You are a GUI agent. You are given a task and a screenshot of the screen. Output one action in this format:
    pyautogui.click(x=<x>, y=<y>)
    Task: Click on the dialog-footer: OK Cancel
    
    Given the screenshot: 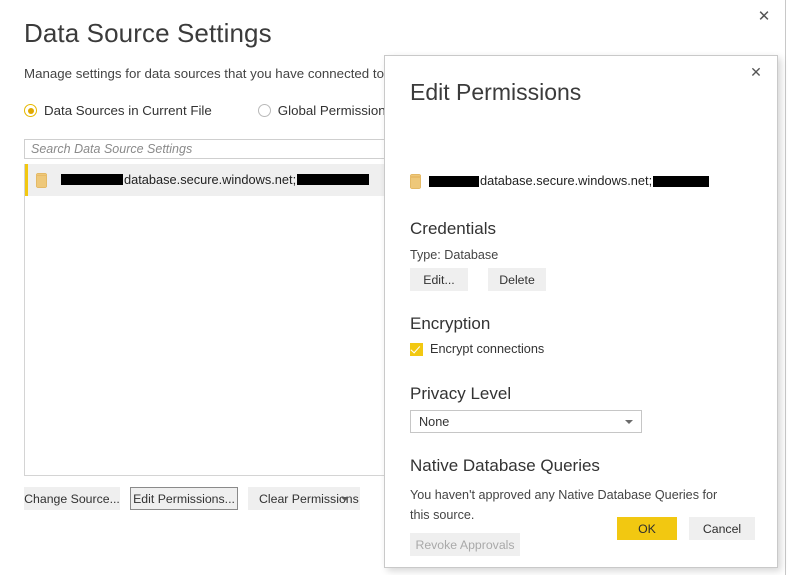 What is the action you would take?
    pyautogui.click(x=686, y=528)
    